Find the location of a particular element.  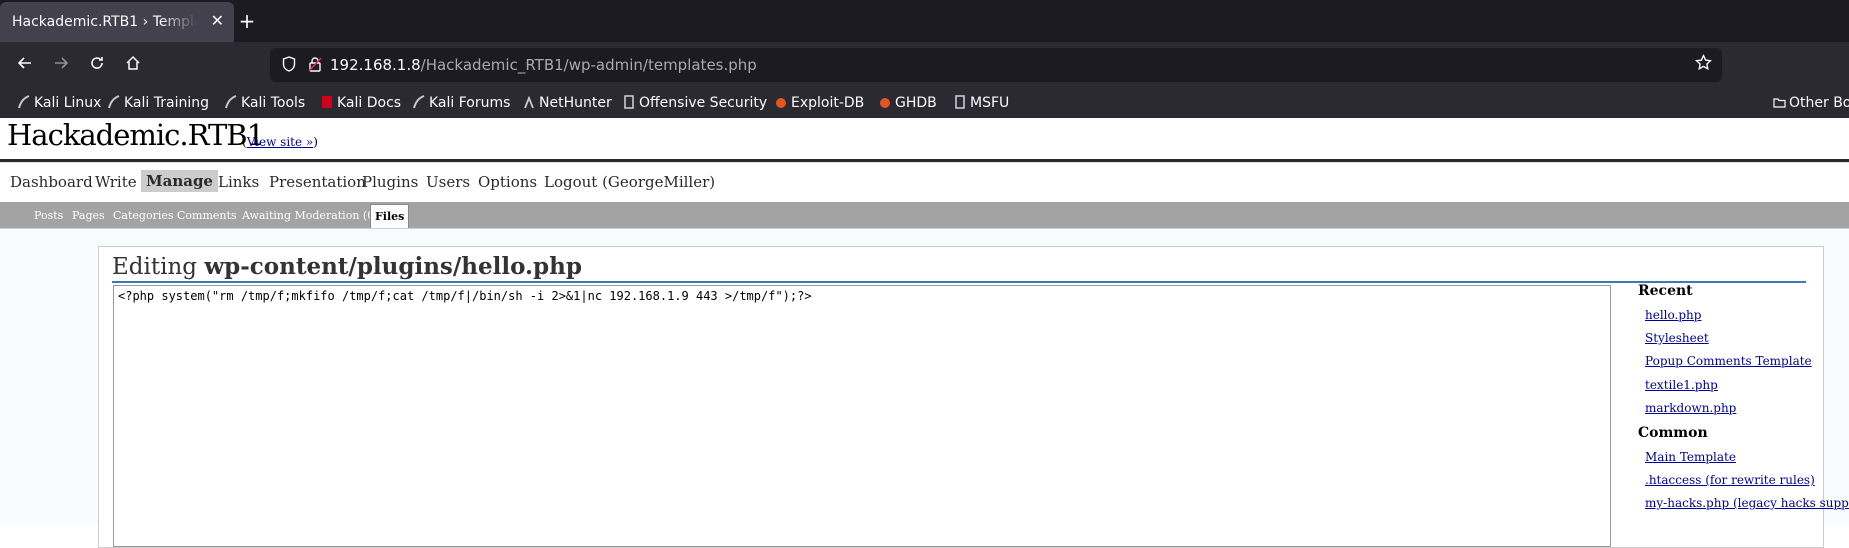

url-host: 192.168.1.8 is located at coordinates (375, 65).